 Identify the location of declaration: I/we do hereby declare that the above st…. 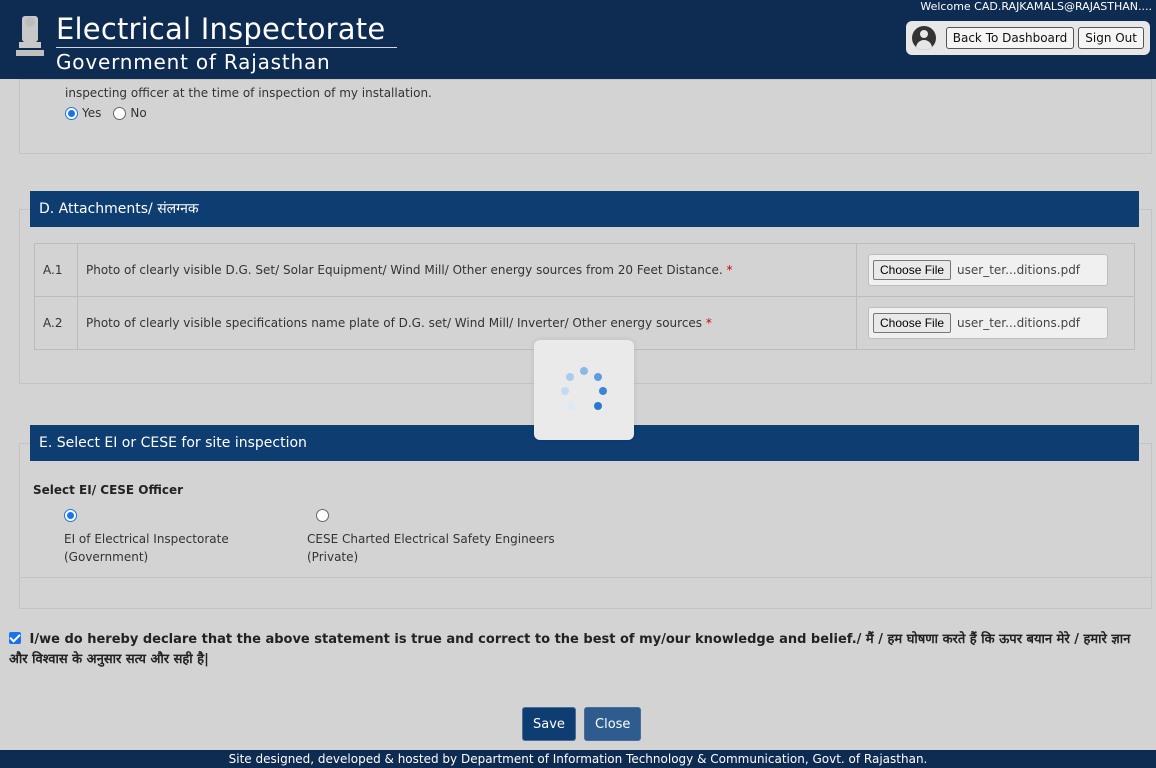
(574, 650).